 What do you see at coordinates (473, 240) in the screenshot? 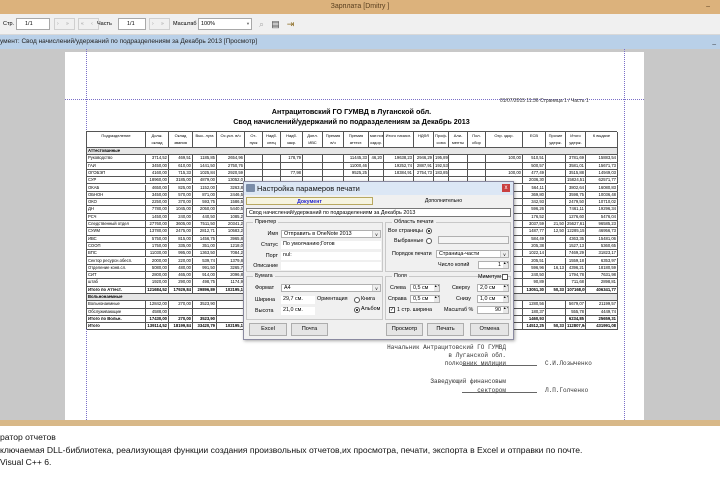
I see `selected-pages-input` at bounding box center [473, 240].